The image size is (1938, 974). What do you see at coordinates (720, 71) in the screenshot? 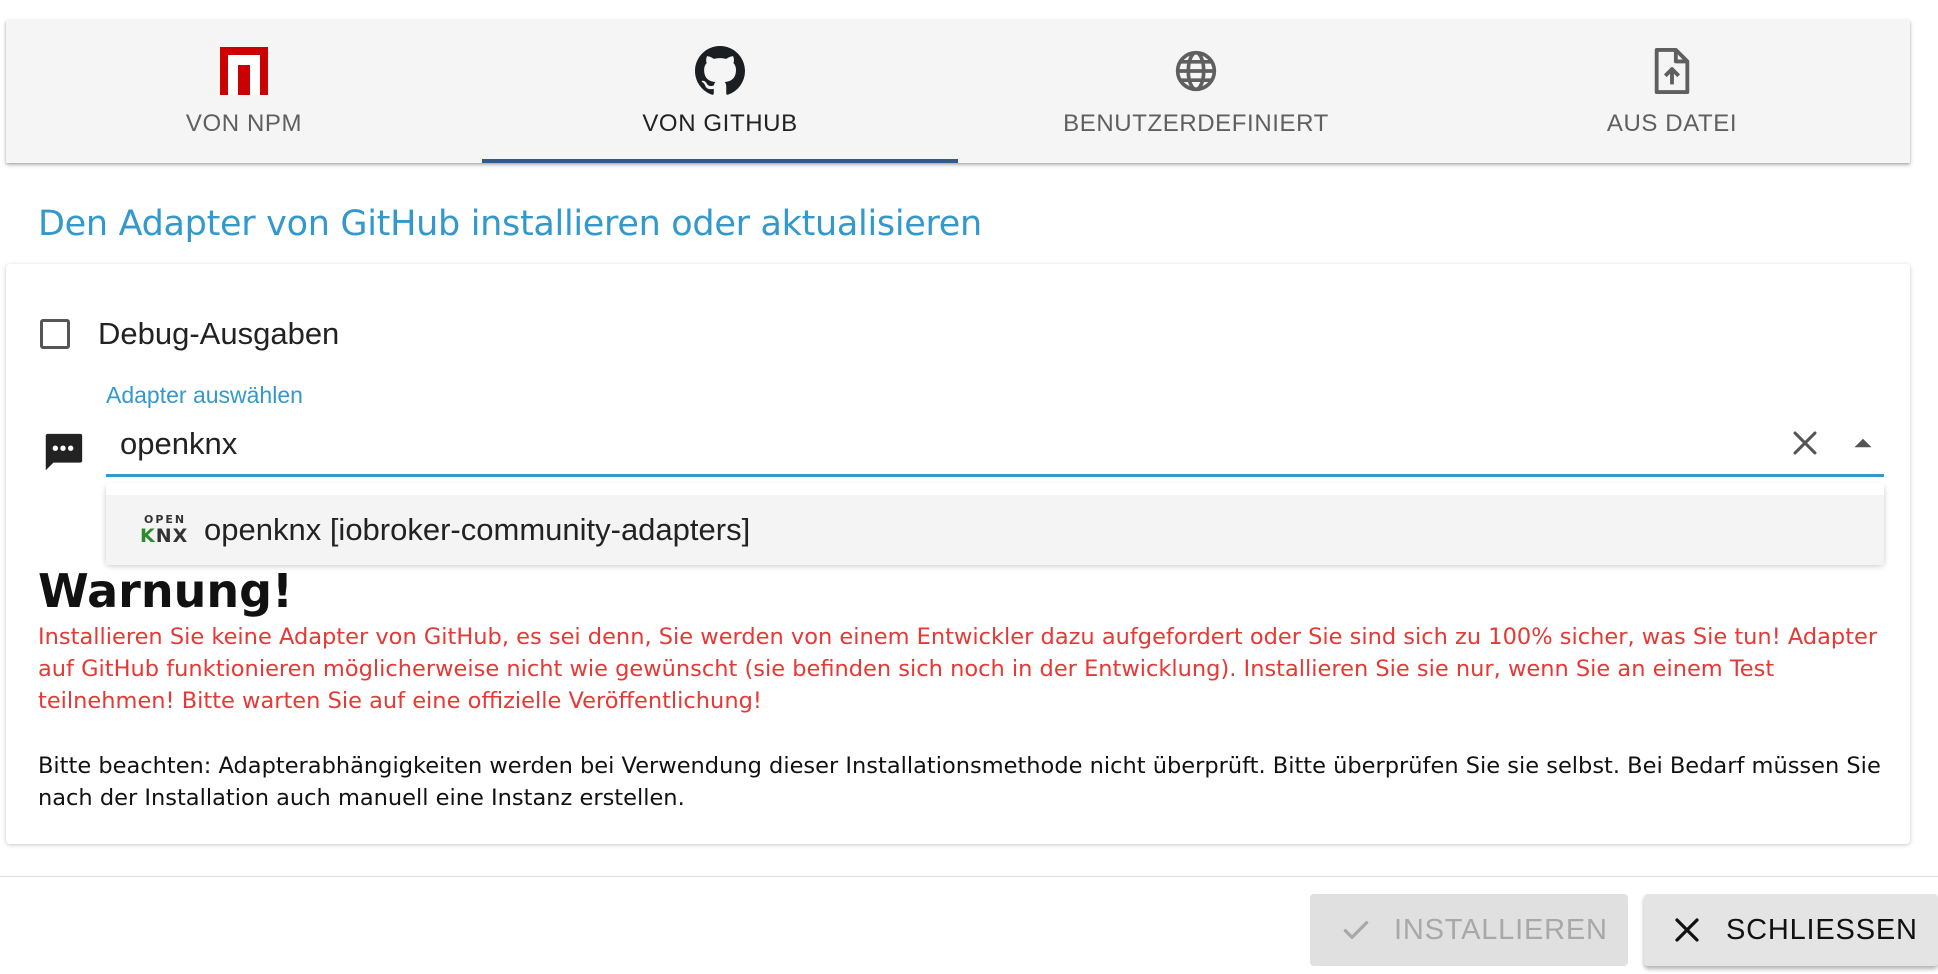
I see `github-icon` at bounding box center [720, 71].